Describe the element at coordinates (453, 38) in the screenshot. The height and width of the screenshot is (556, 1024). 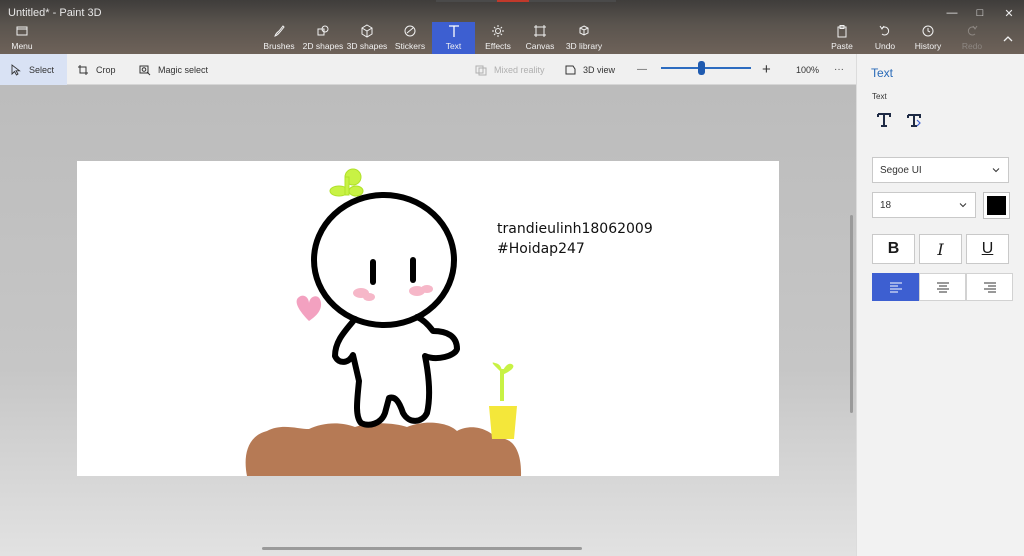
I see `tool-text: Text` at that location.